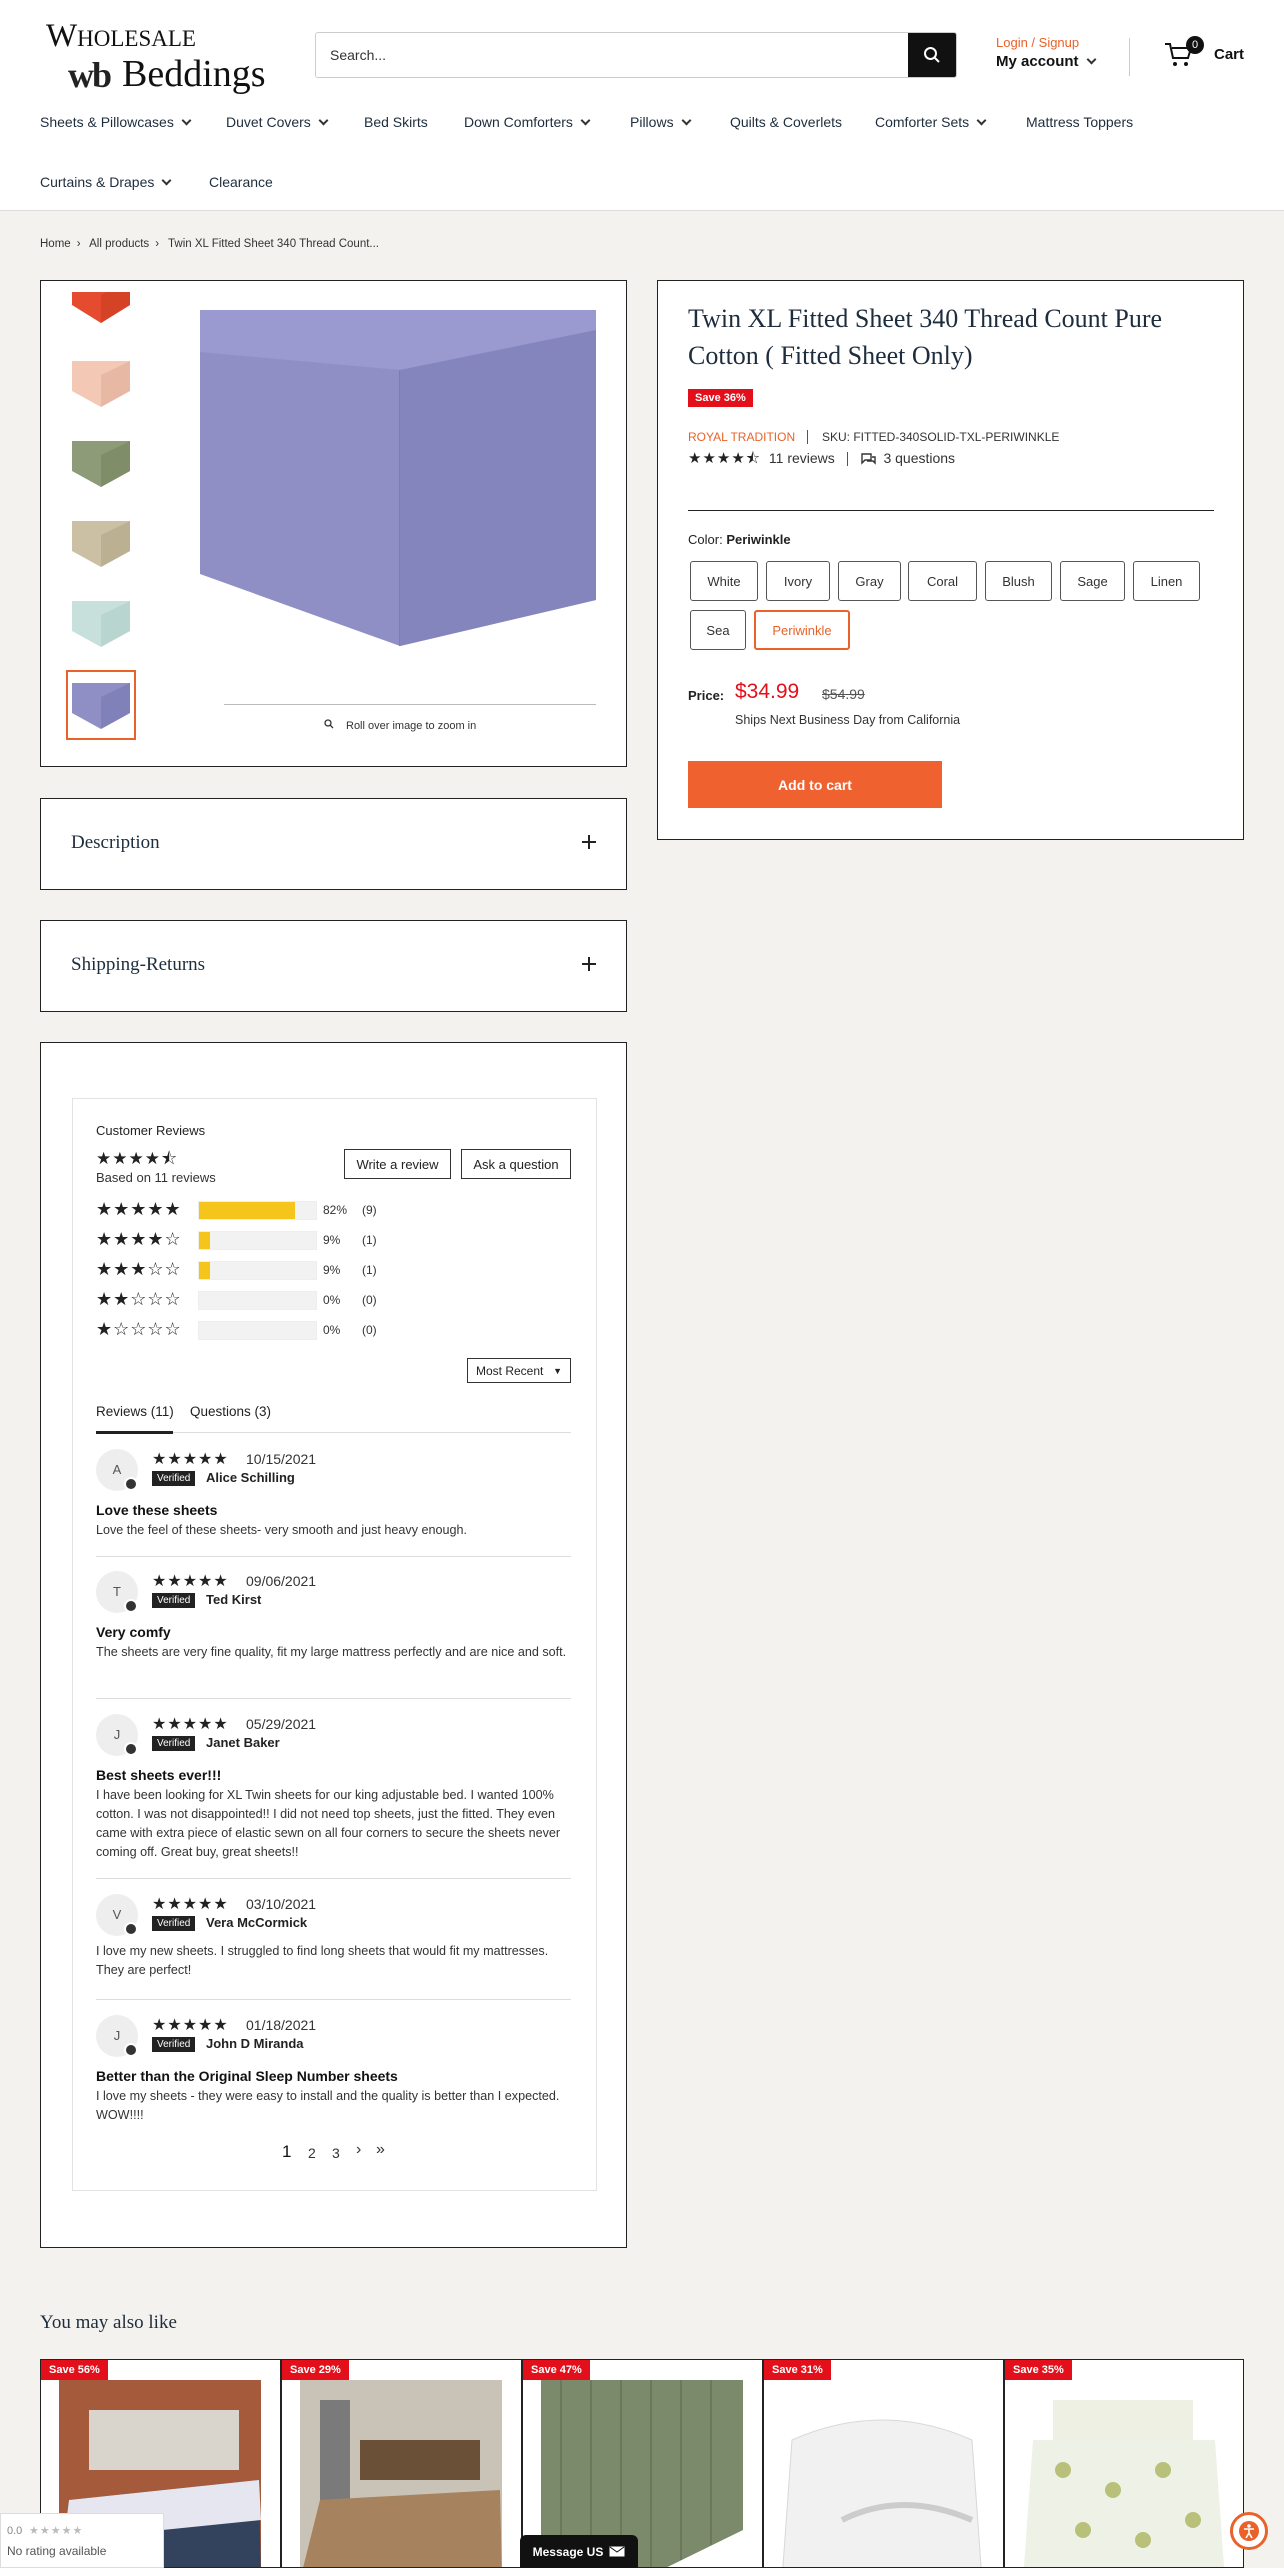 This screenshot has height=2568, width=1284. Describe the element at coordinates (1166, 581) in the screenshot. I see `color-option-linen: Linen` at that location.